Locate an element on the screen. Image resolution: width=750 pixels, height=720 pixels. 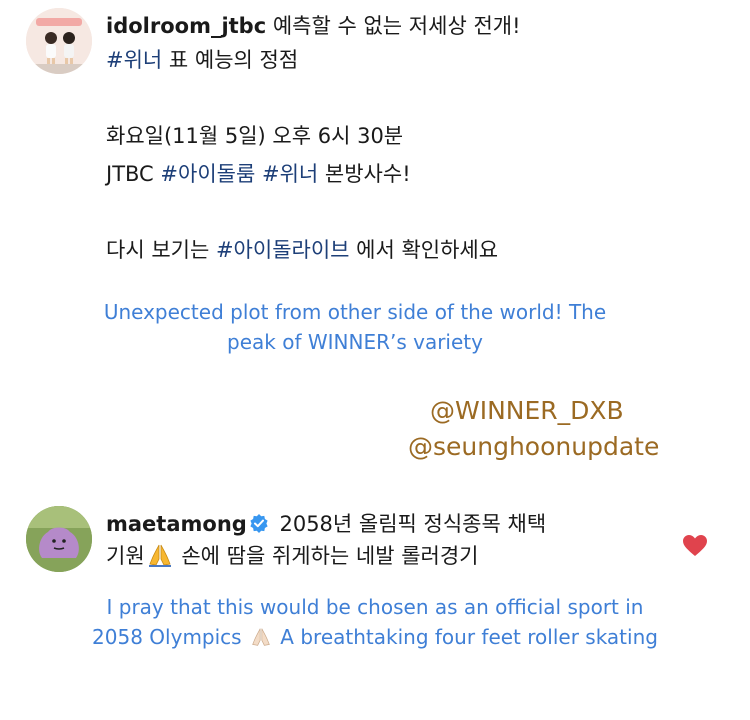
verified-badge-icon is located at coordinates (259, 523).